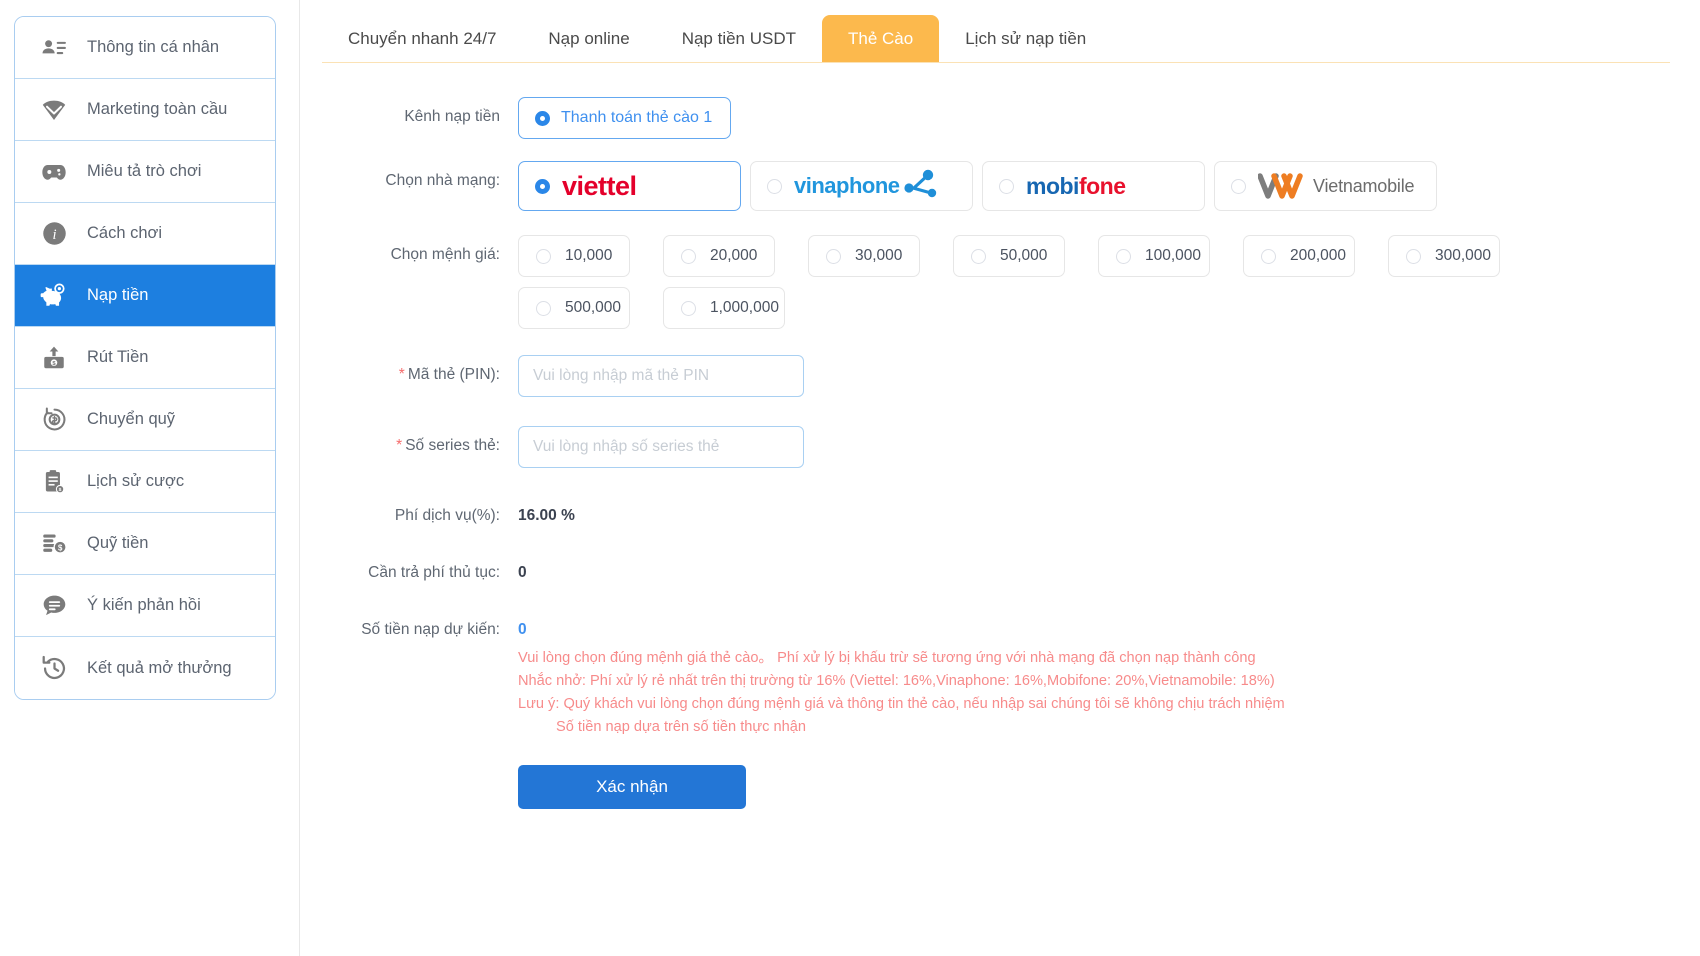 Image resolution: width=1700 pixels, height=956 pixels. Describe the element at coordinates (681, 727) in the screenshot. I see `note-line-4: Số tiền nạp dựa trên số tiền thực nhận` at that location.